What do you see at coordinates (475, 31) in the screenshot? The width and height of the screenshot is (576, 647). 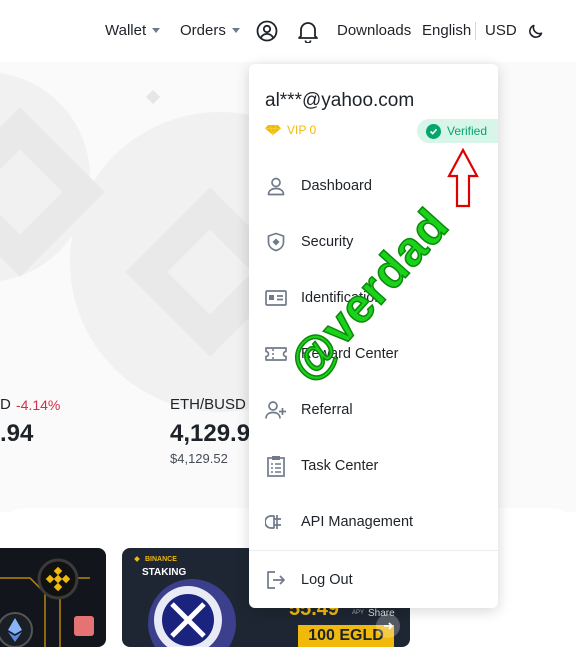 I see `nav-divider` at bounding box center [475, 31].